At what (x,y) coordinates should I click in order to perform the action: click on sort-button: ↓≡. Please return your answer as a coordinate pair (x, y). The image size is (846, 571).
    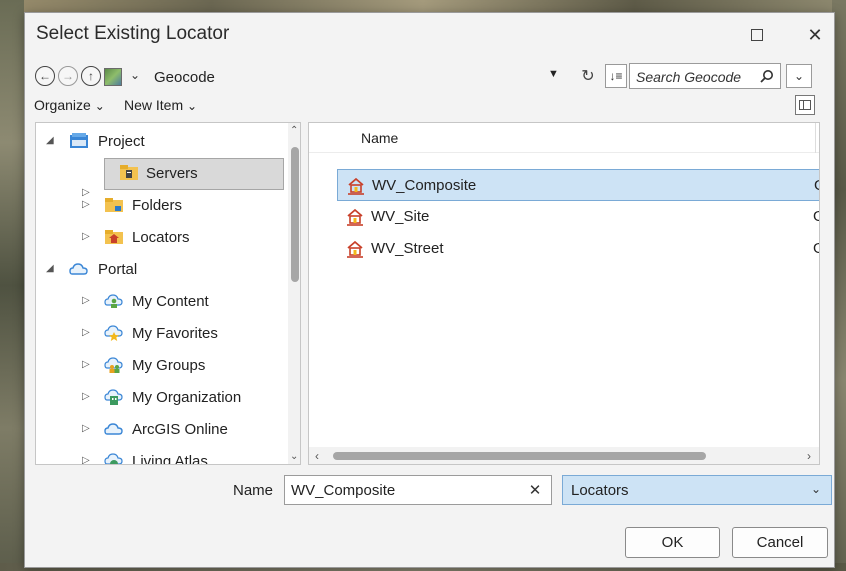
    Looking at the image, I should click on (616, 76).